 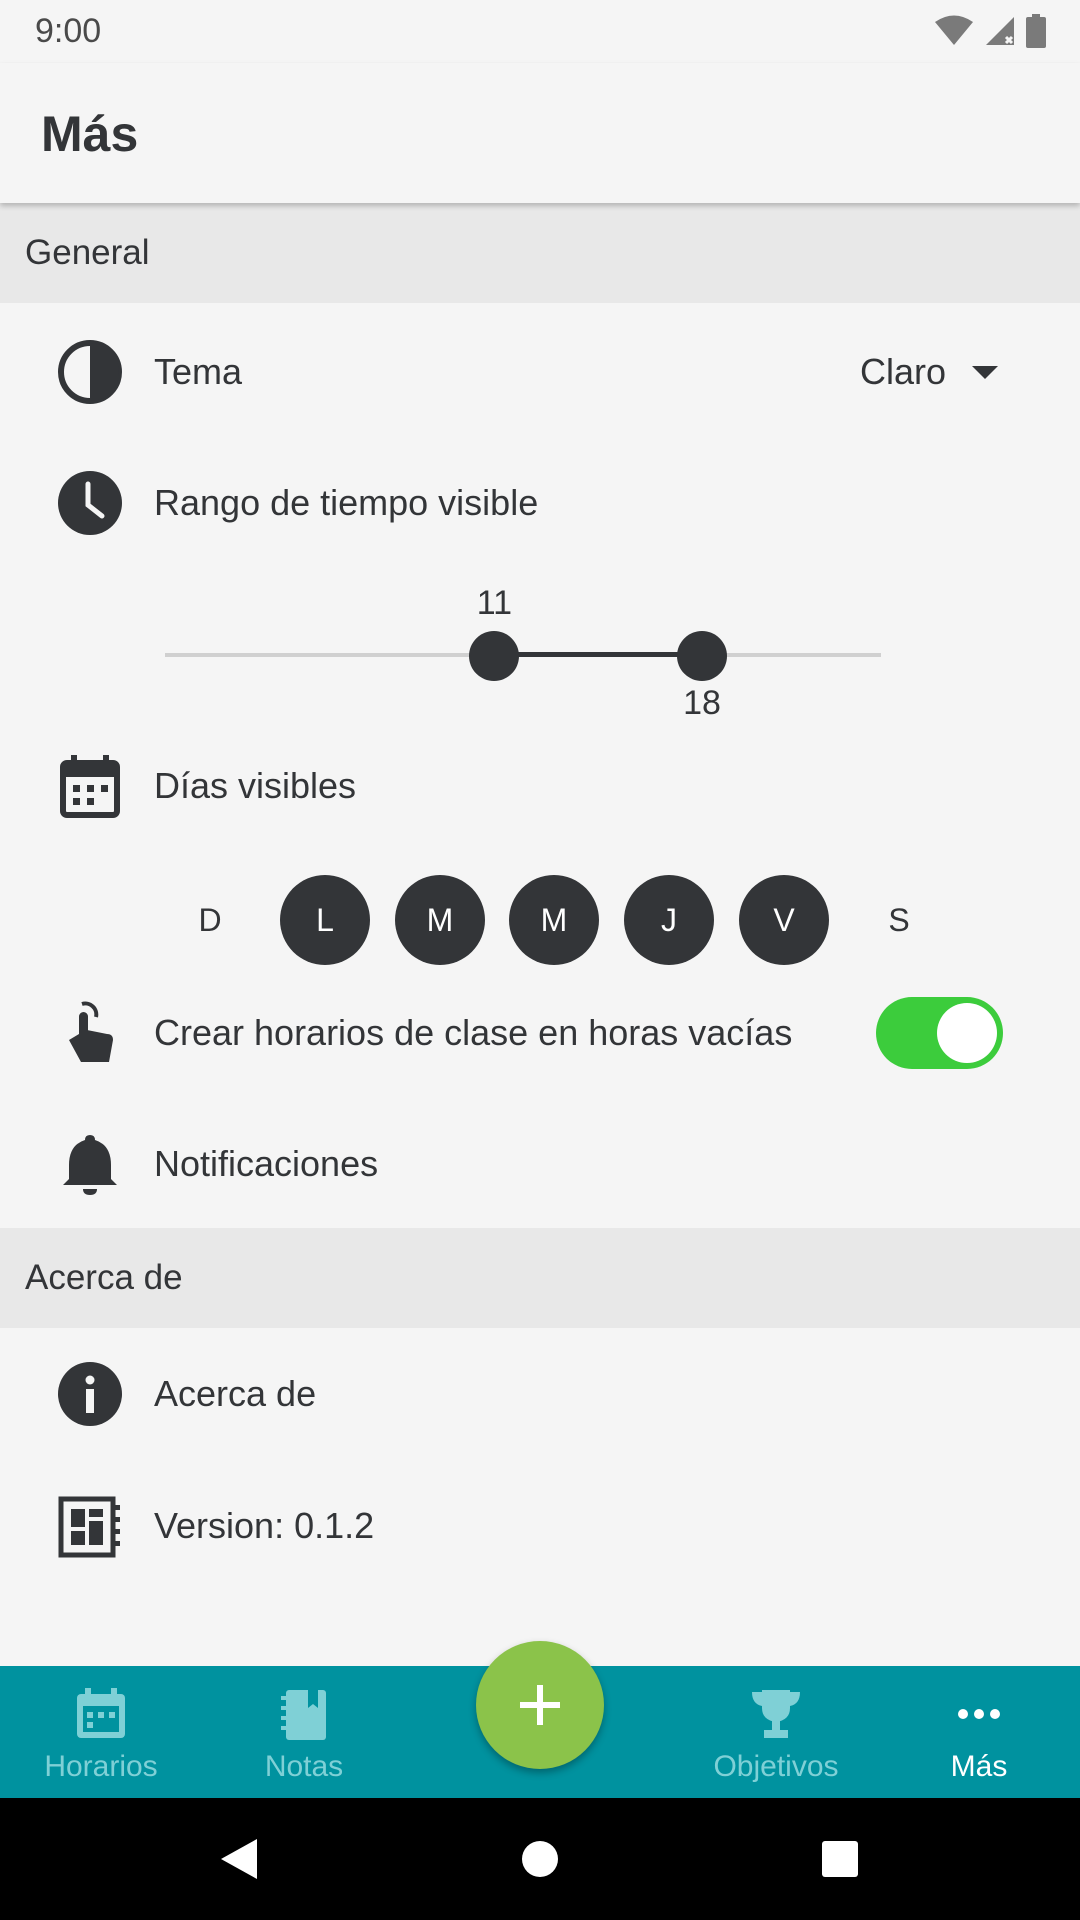 What do you see at coordinates (540, 31) in the screenshot?
I see `status-bar: 9:00` at bounding box center [540, 31].